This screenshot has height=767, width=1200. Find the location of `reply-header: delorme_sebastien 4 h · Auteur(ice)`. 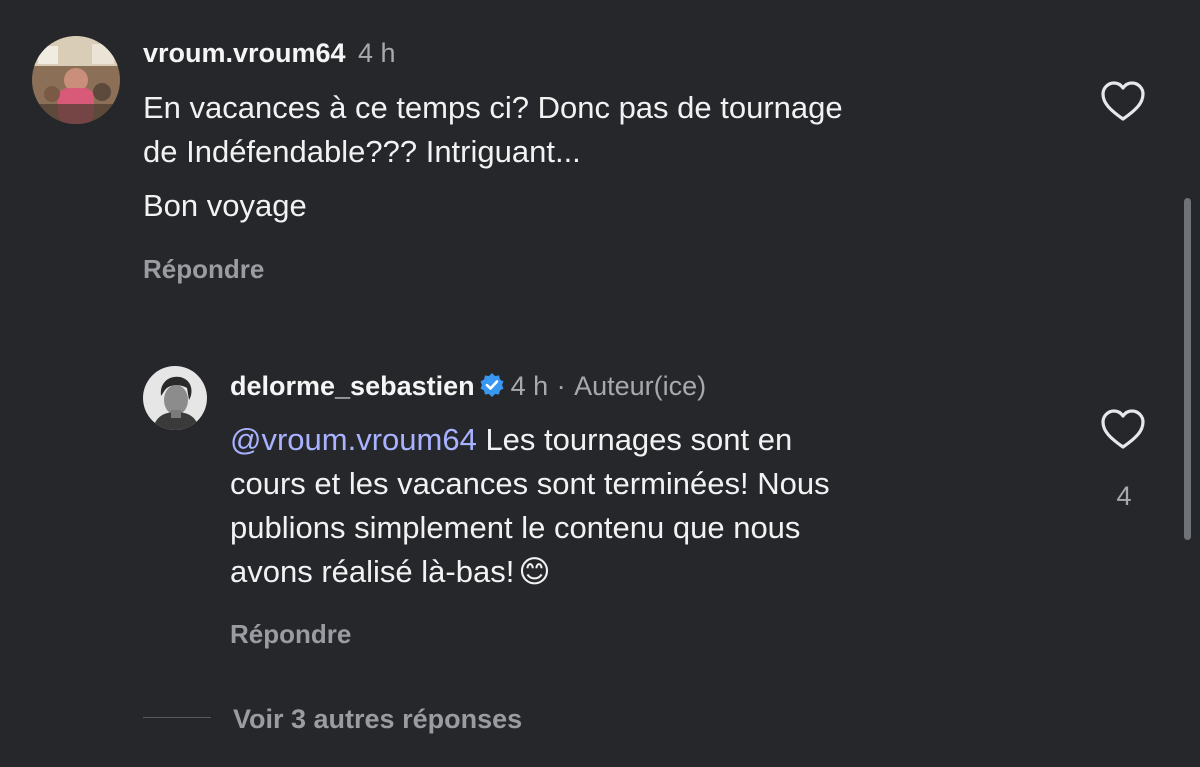

reply-header: delorme_sebastien 4 h · Auteur(ice) is located at coordinates (468, 386).